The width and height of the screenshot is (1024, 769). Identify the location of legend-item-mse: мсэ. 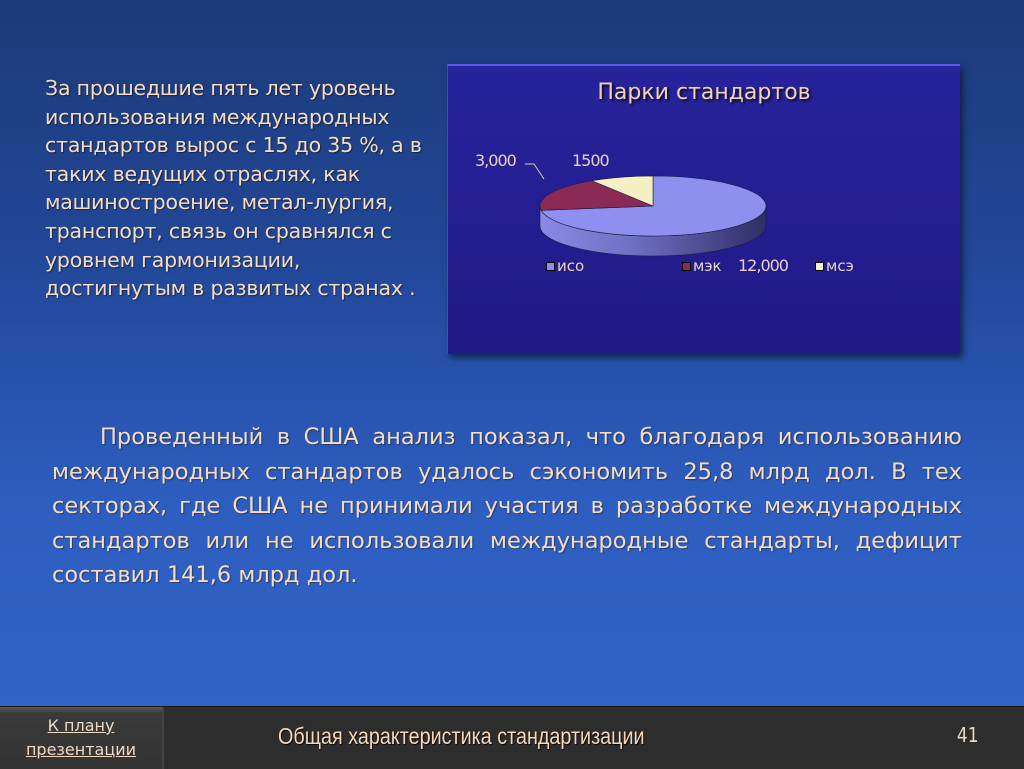
(834, 266).